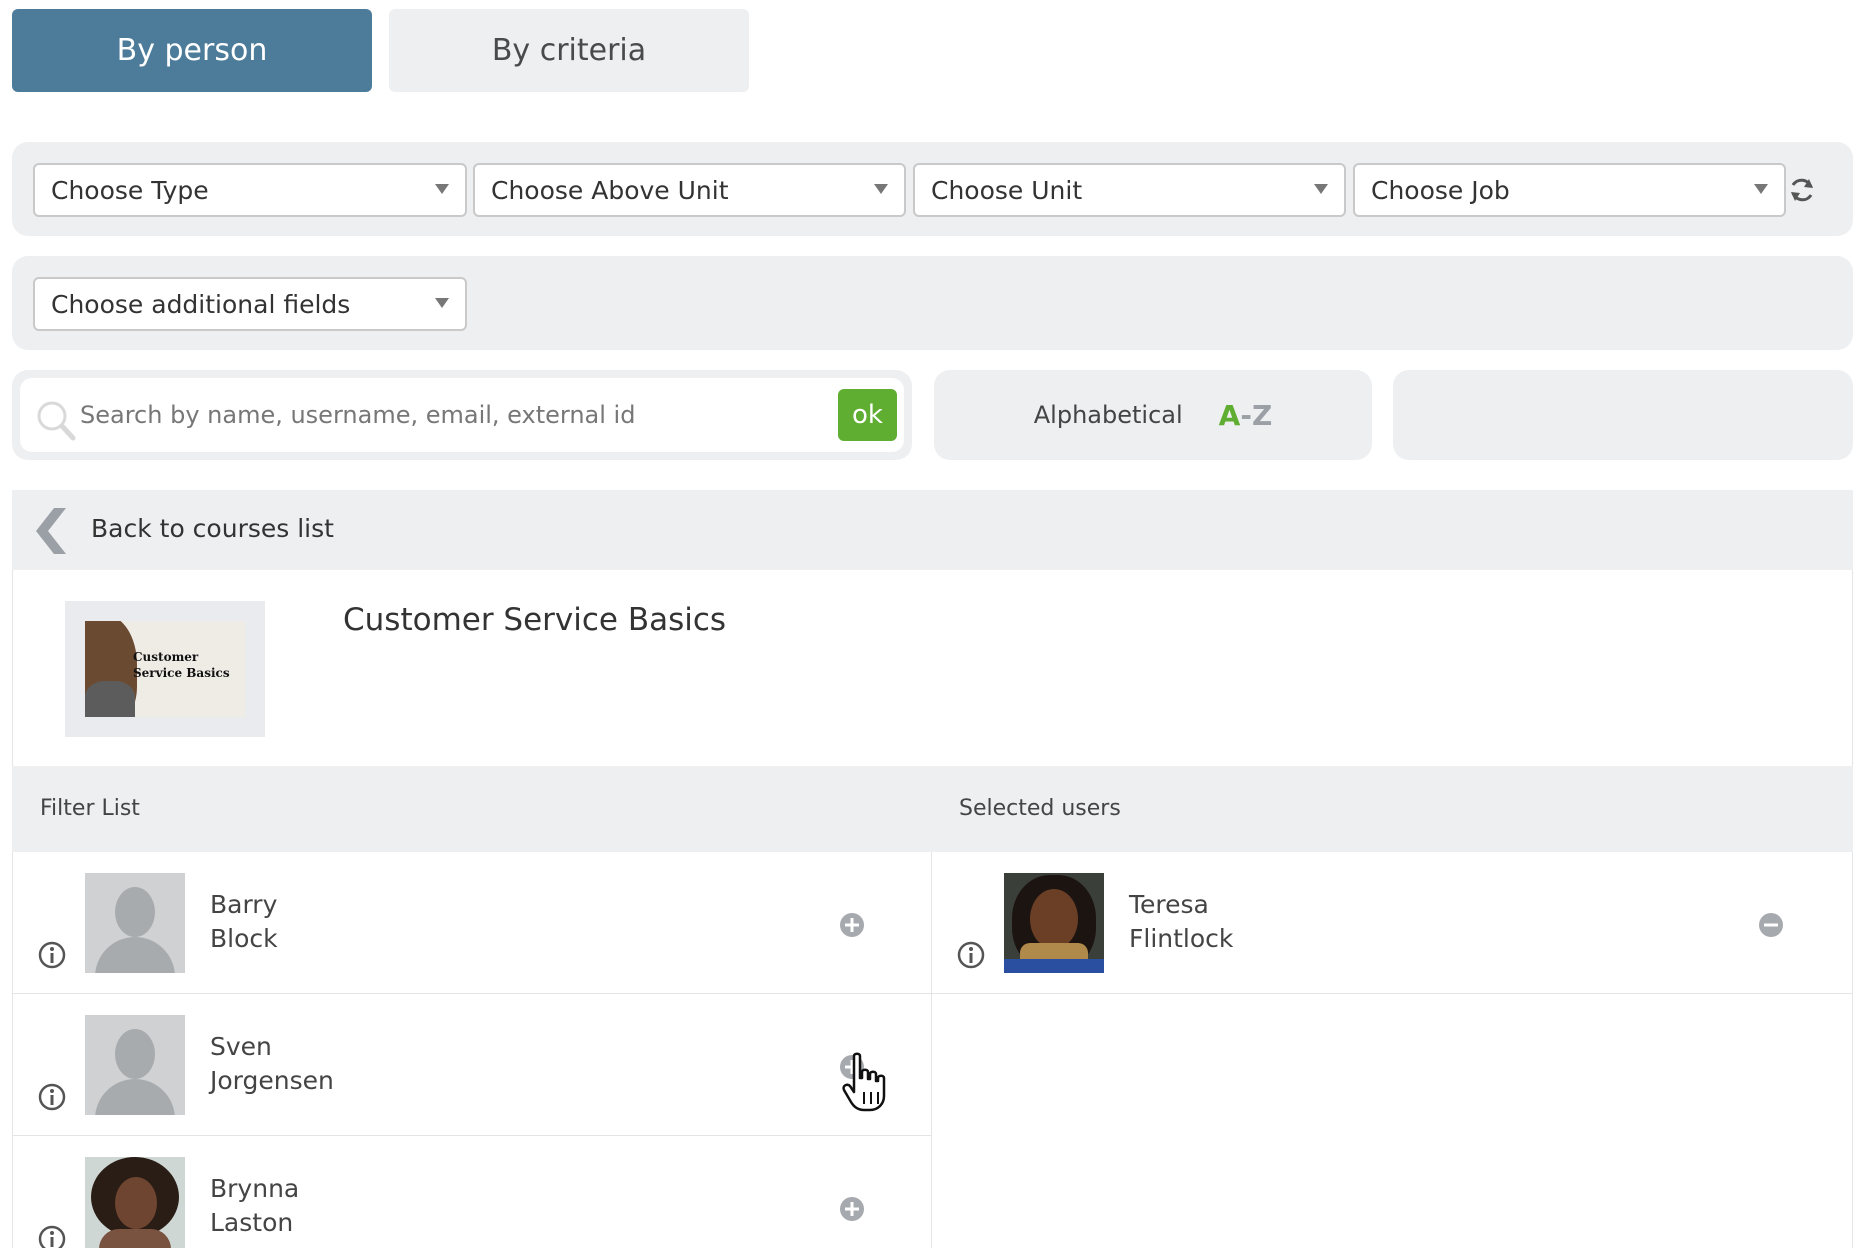 The width and height of the screenshot is (1864, 1248). I want to click on job-select-label: Choose Job, so click(1440, 190).